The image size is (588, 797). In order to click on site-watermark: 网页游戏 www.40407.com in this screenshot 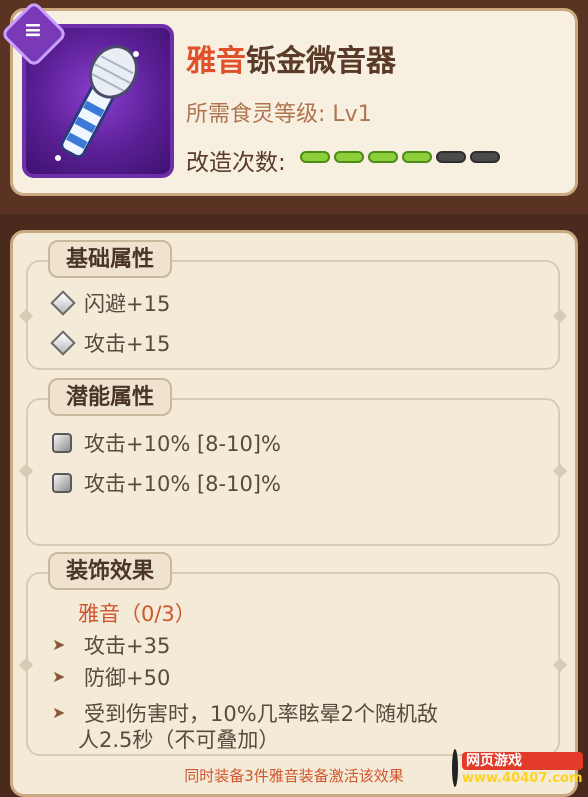, I will do `click(517, 768)`.